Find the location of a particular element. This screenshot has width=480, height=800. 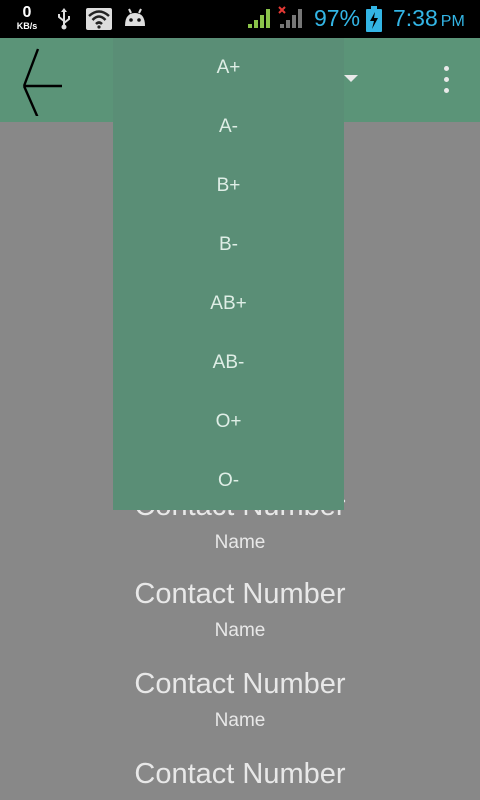

data-rate-value: 0 is located at coordinates (27, 12).